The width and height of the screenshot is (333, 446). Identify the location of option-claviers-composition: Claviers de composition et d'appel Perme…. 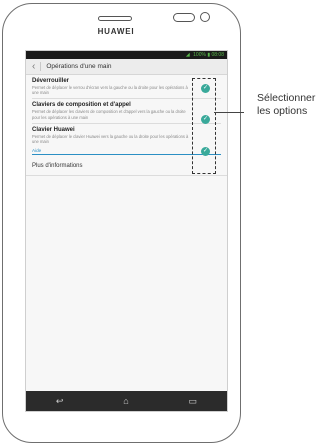
(112, 110).